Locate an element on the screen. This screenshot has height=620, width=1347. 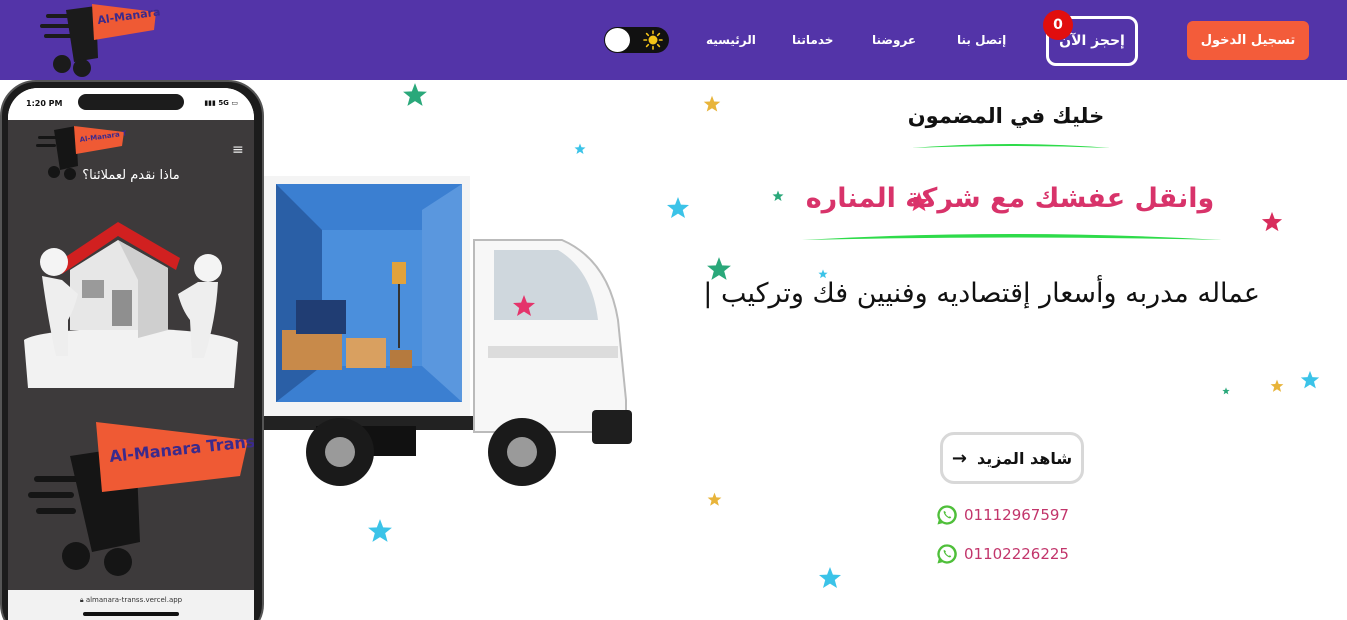
house-movers-image is located at coordinates (131, 300).